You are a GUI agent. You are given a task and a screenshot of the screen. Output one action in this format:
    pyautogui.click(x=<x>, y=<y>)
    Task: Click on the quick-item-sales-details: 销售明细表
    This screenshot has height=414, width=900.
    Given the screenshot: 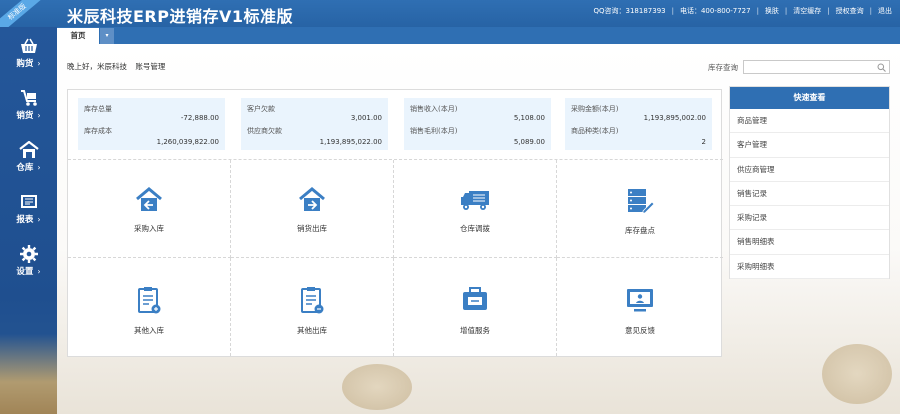 What is the action you would take?
    pyautogui.click(x=809, y=242)
    